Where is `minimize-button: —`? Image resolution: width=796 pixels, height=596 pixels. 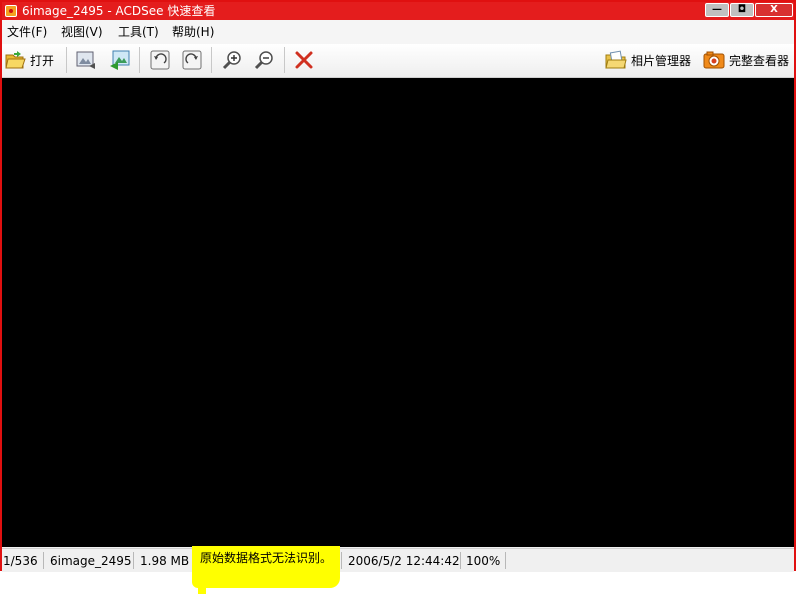 minimize-button: — is located at coordinates (717, 10).